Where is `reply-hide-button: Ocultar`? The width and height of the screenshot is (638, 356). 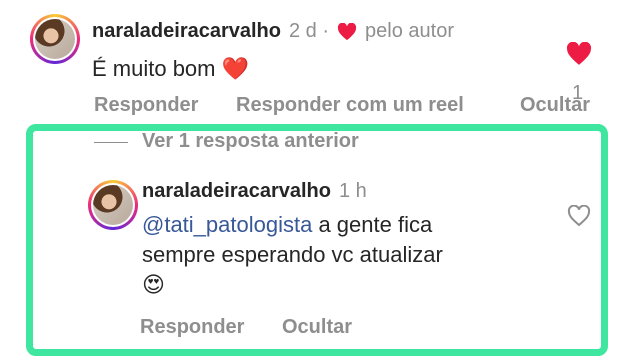 reply-hide-button: Ocultar is located at coordinates (317, 327).